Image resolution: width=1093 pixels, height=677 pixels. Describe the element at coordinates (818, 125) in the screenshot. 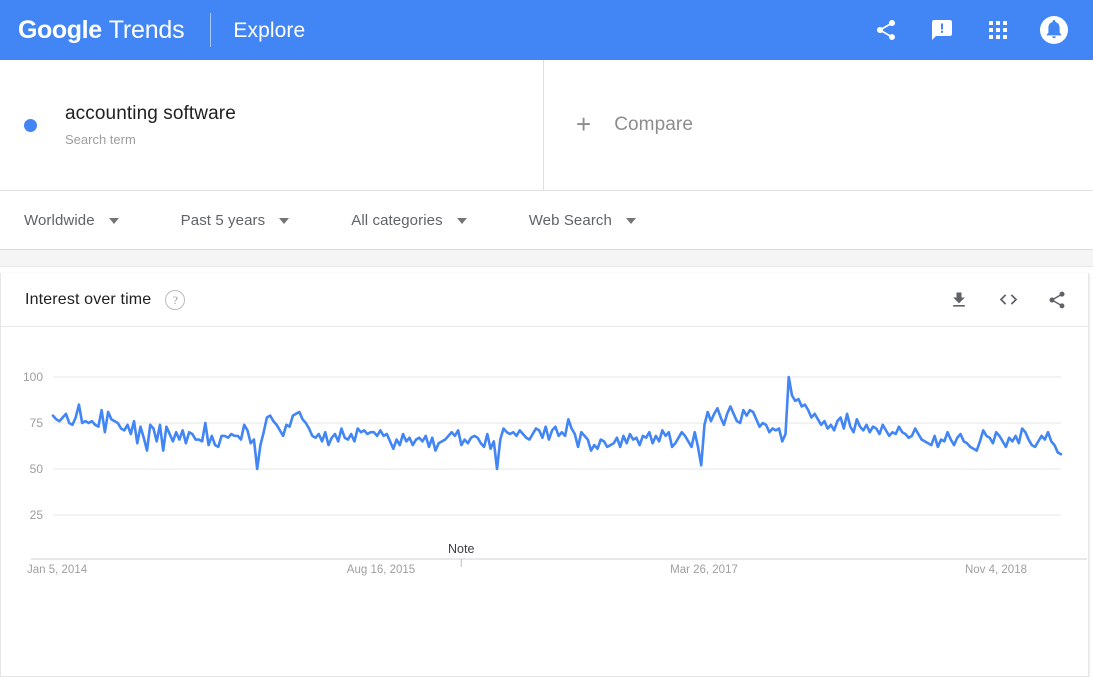

I see `add-comparison-button: + Compare` at that location.